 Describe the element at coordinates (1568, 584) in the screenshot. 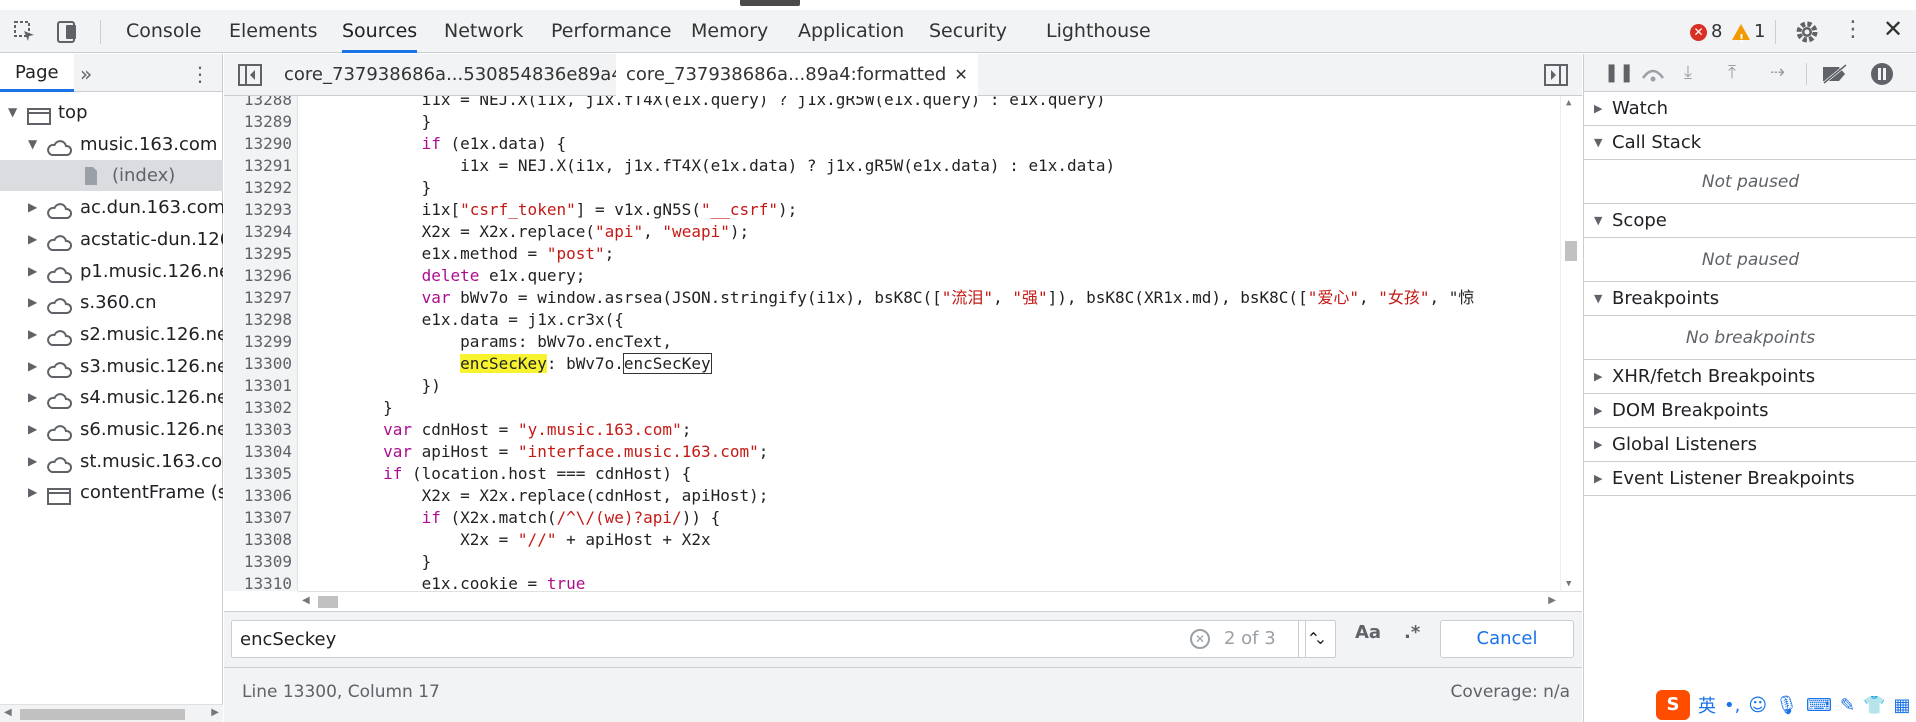

I see `scroll-down-icon: ▼` at that location.